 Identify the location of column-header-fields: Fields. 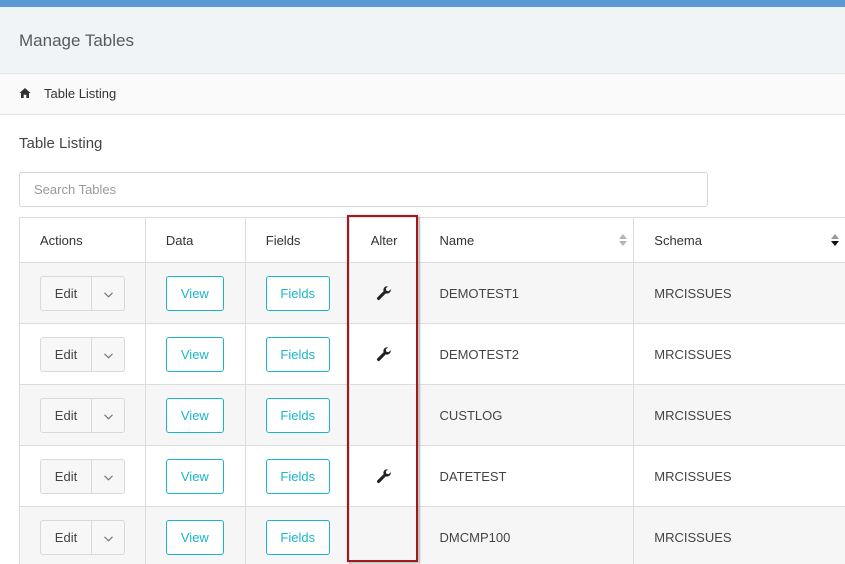
(298, 240).